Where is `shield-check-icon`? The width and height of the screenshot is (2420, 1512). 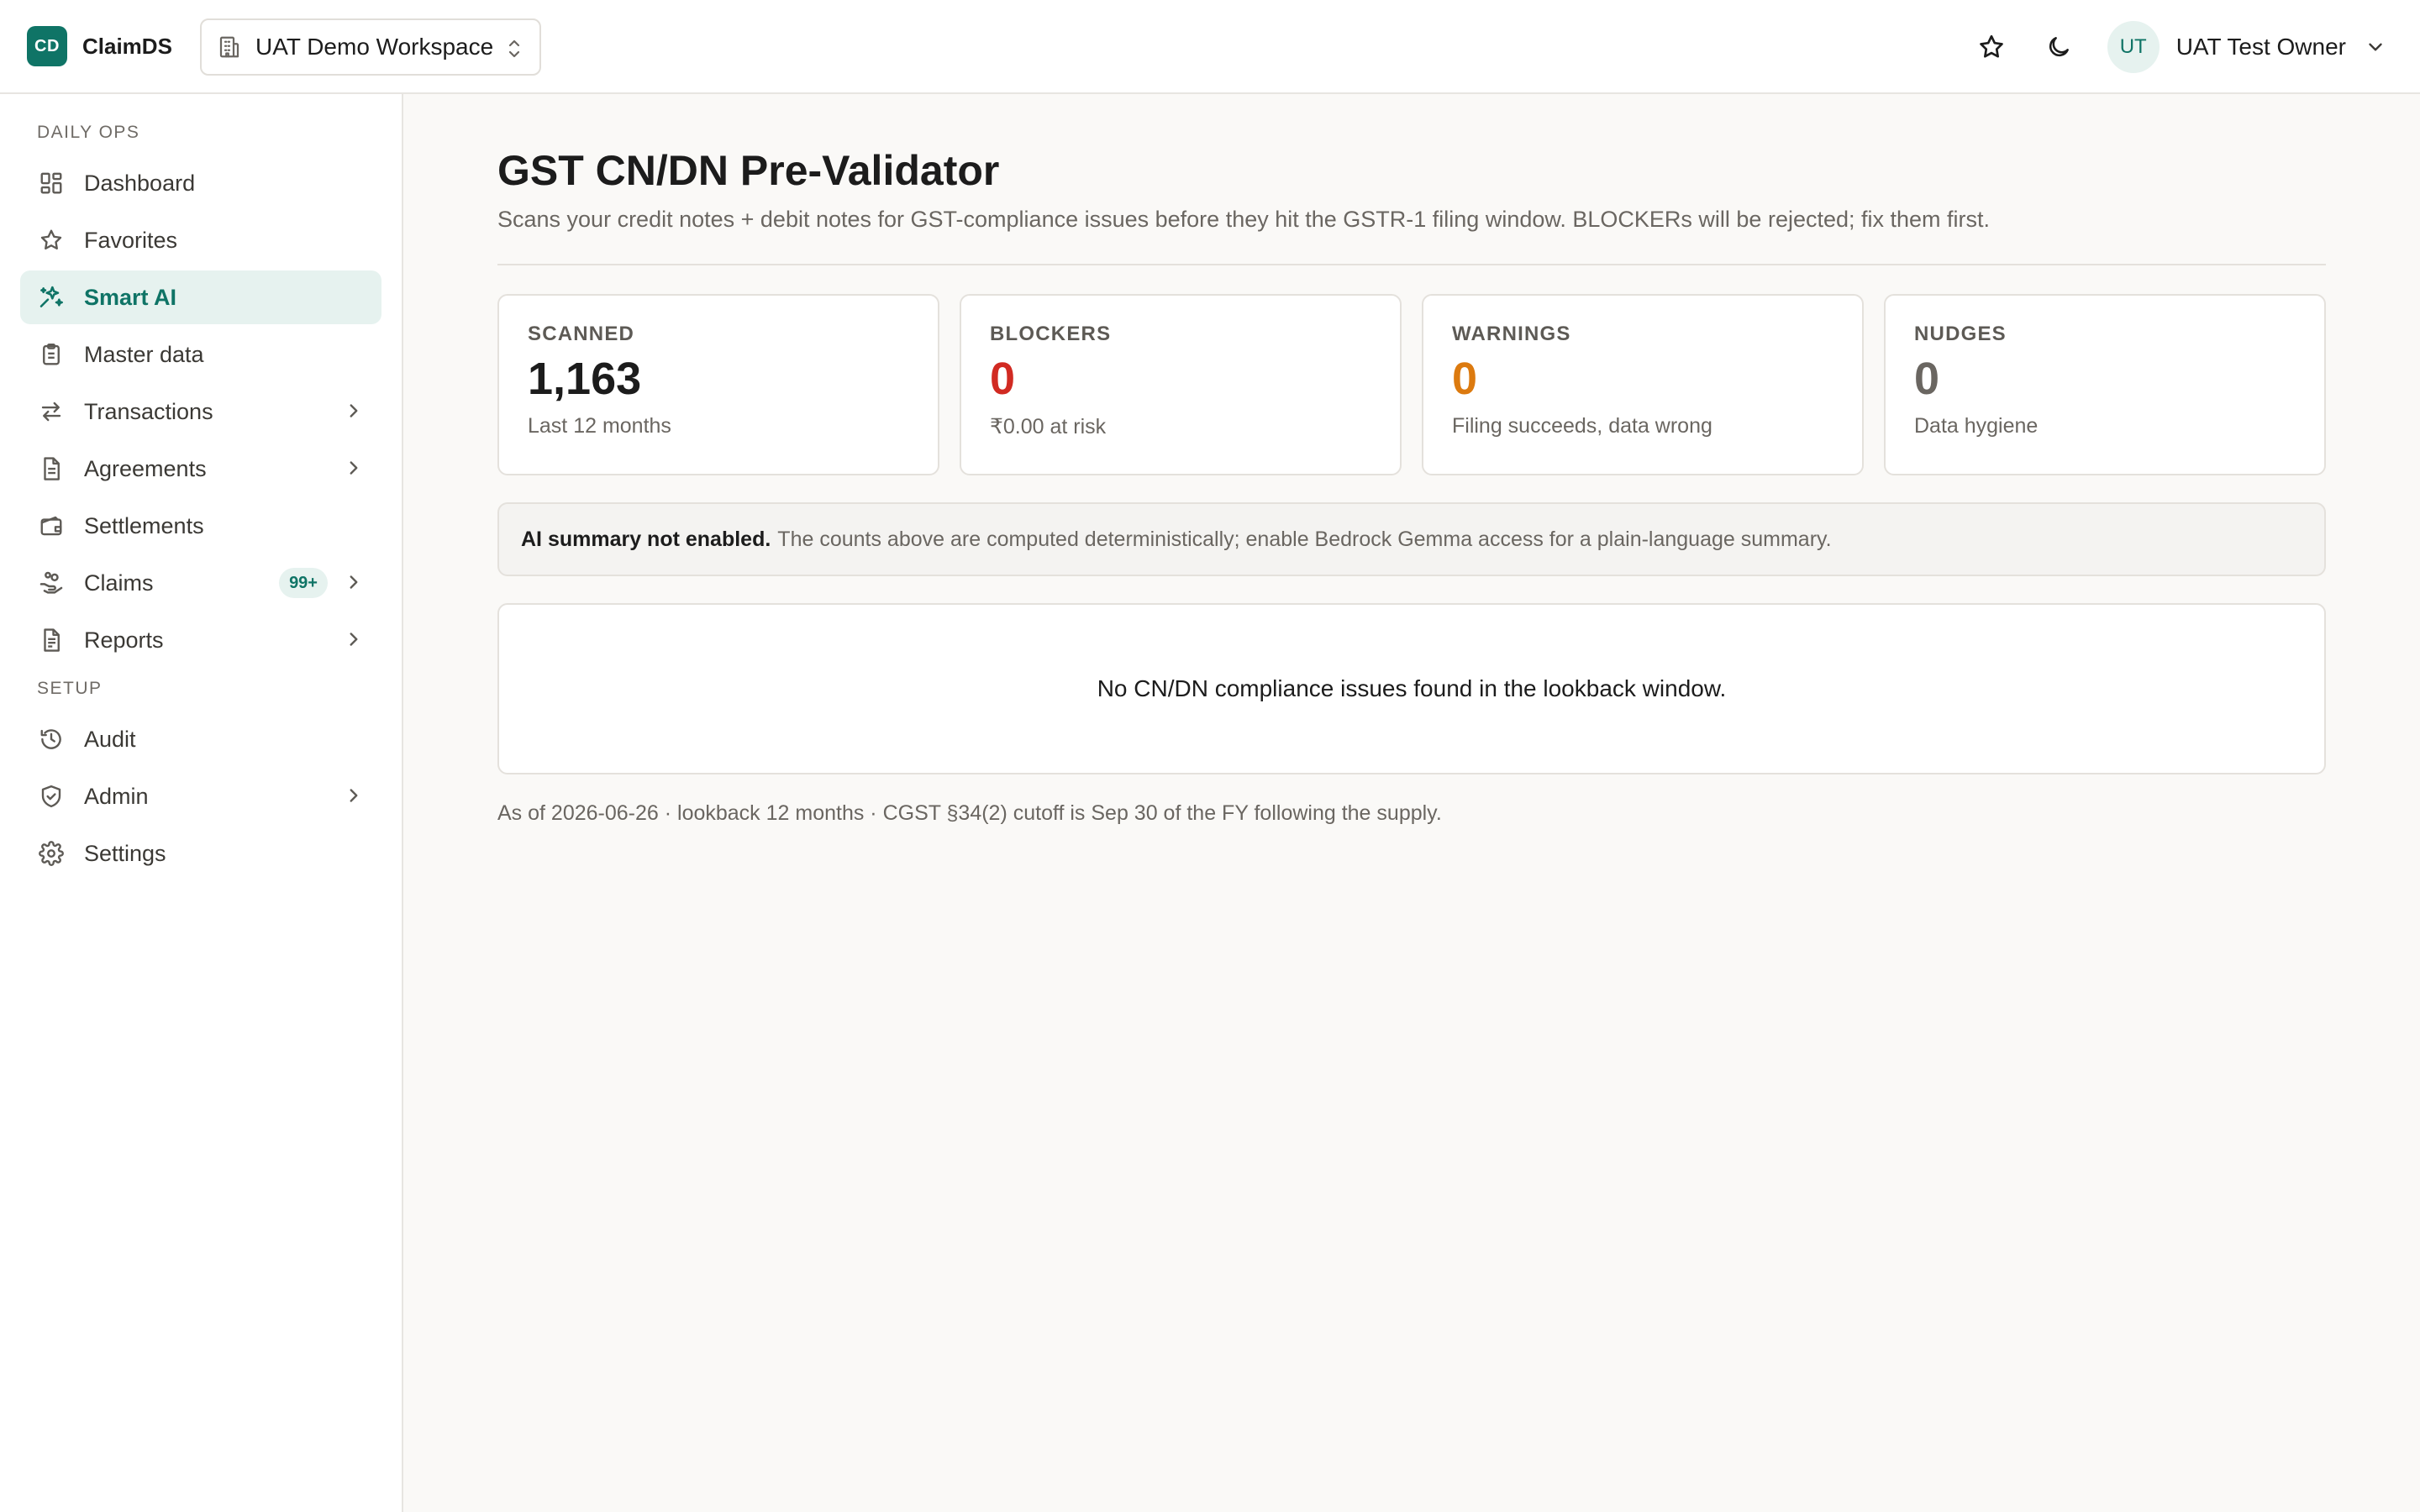 shield-check-icon is located at coordinates (52, 796).